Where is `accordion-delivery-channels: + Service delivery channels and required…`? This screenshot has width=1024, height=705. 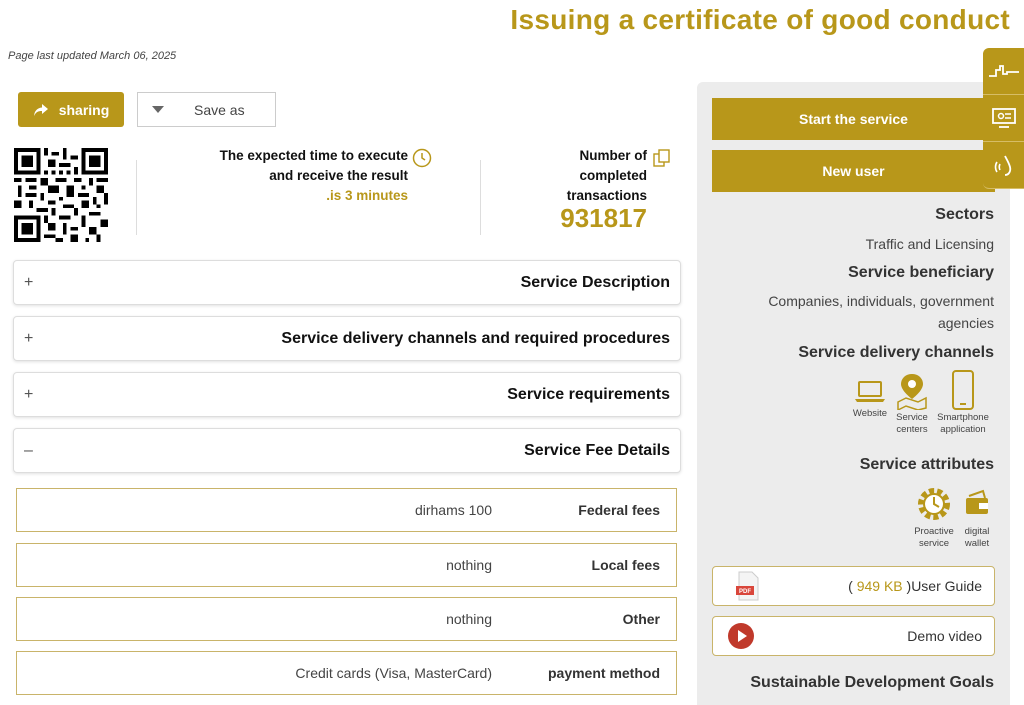 accordion-delivery-channels: + Service delivery channels and required… is located at coordinates (347, 338).